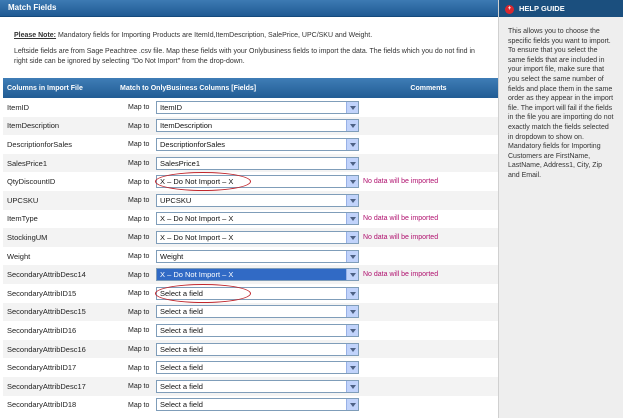  I want to click on import-column-name: SecondaryAttribID16, so click(42, 330).